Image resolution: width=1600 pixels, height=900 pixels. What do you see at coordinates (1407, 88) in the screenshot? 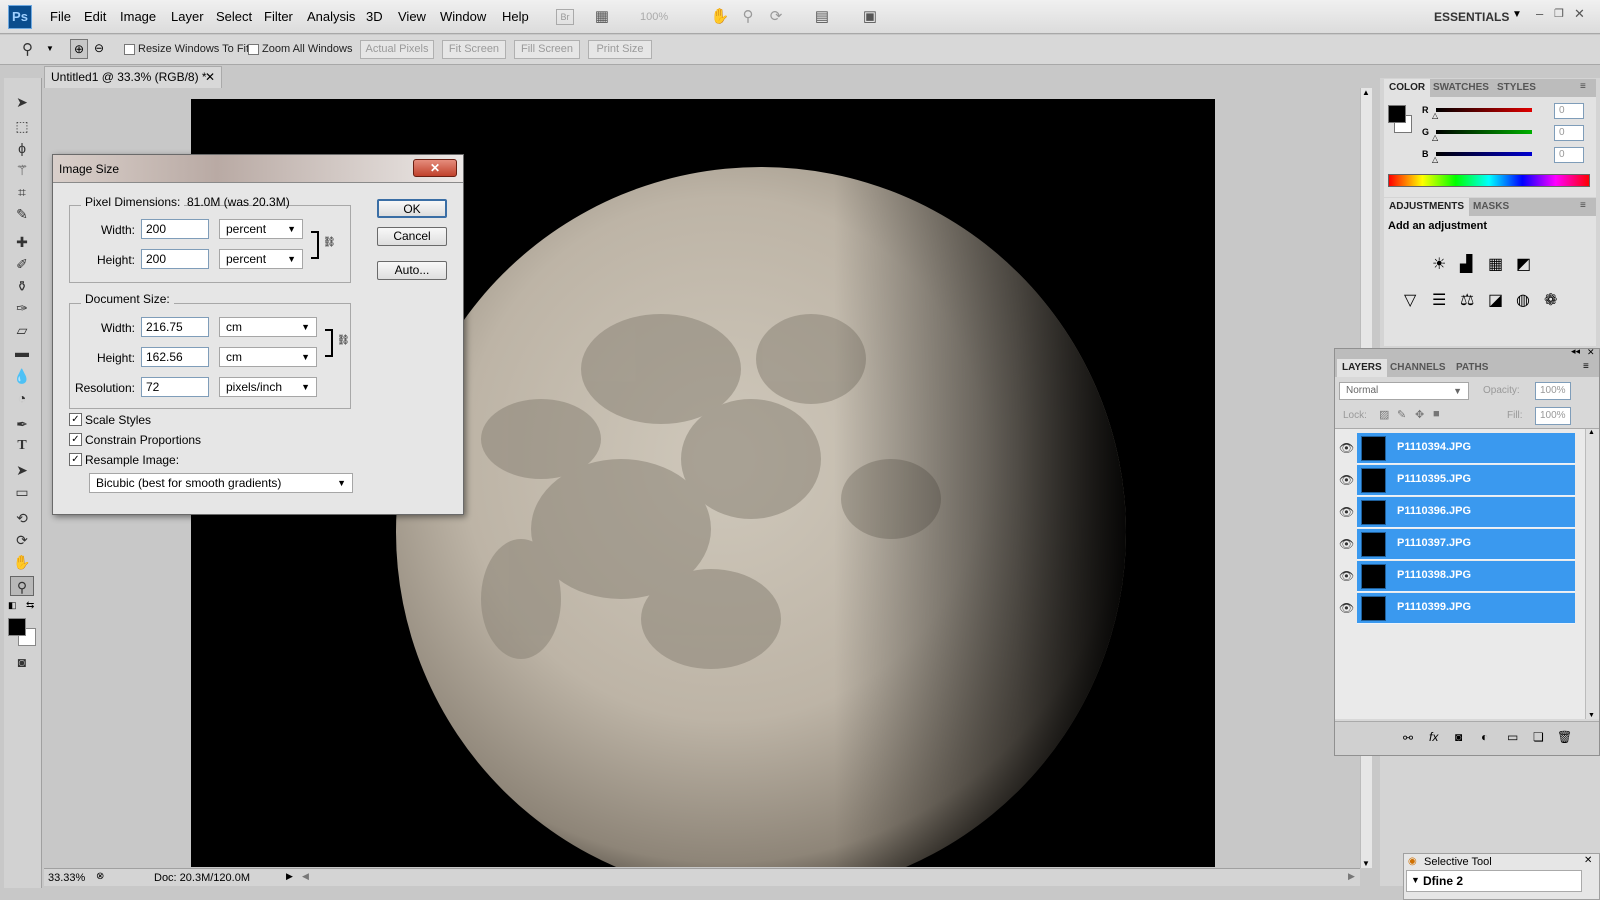
I see `tab-color: COLOR` at bounding box center [1407, 88].